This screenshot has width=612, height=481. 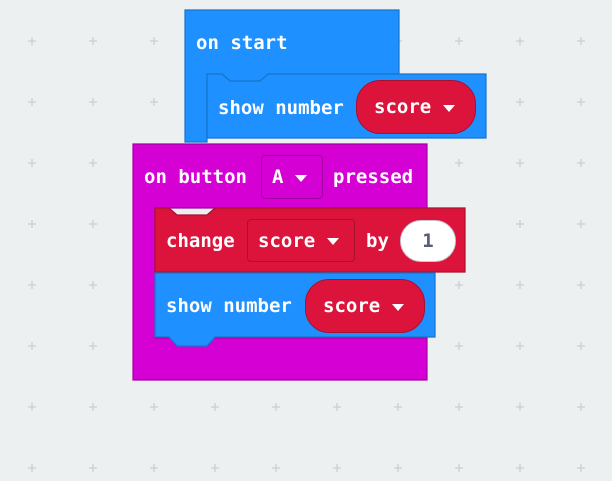 What do you see at coordinates (242, 43) in the screenshot?
I see `on-start-label: on start` at bounding box center [242, 43].